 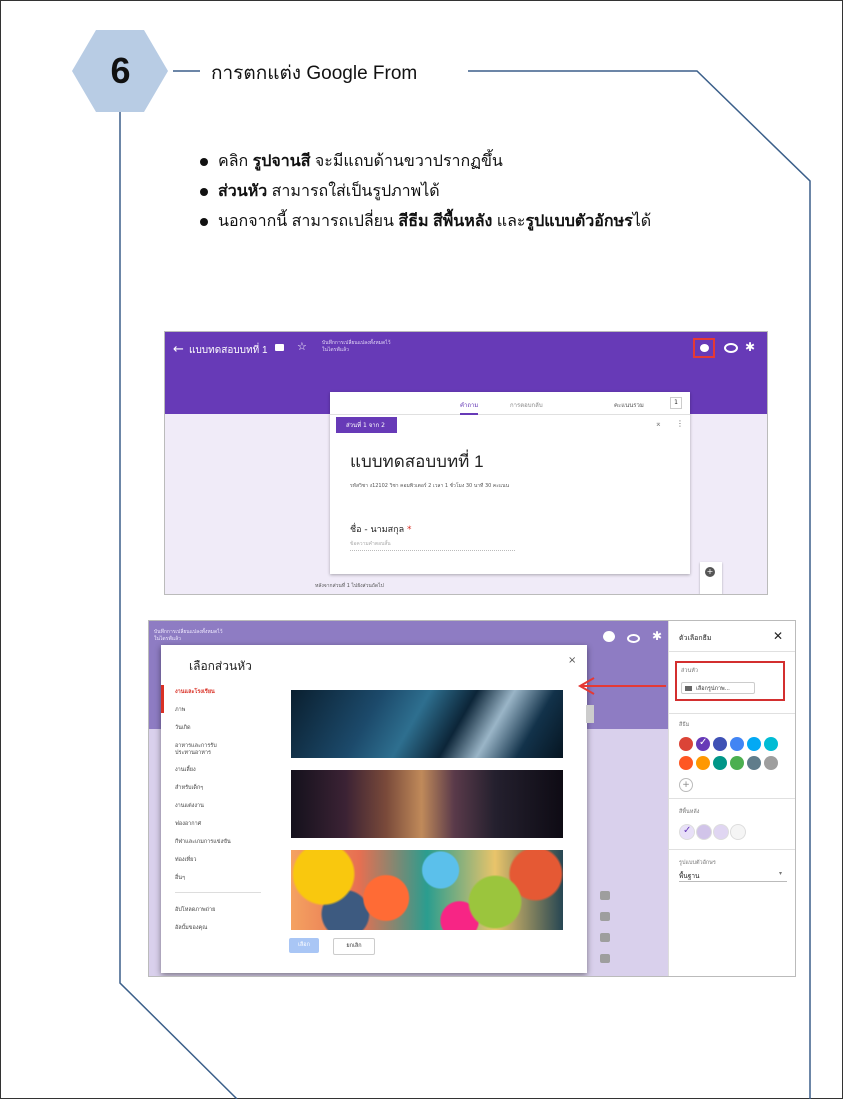 I want to click on add-image-icon, so click(x=605, y=937).